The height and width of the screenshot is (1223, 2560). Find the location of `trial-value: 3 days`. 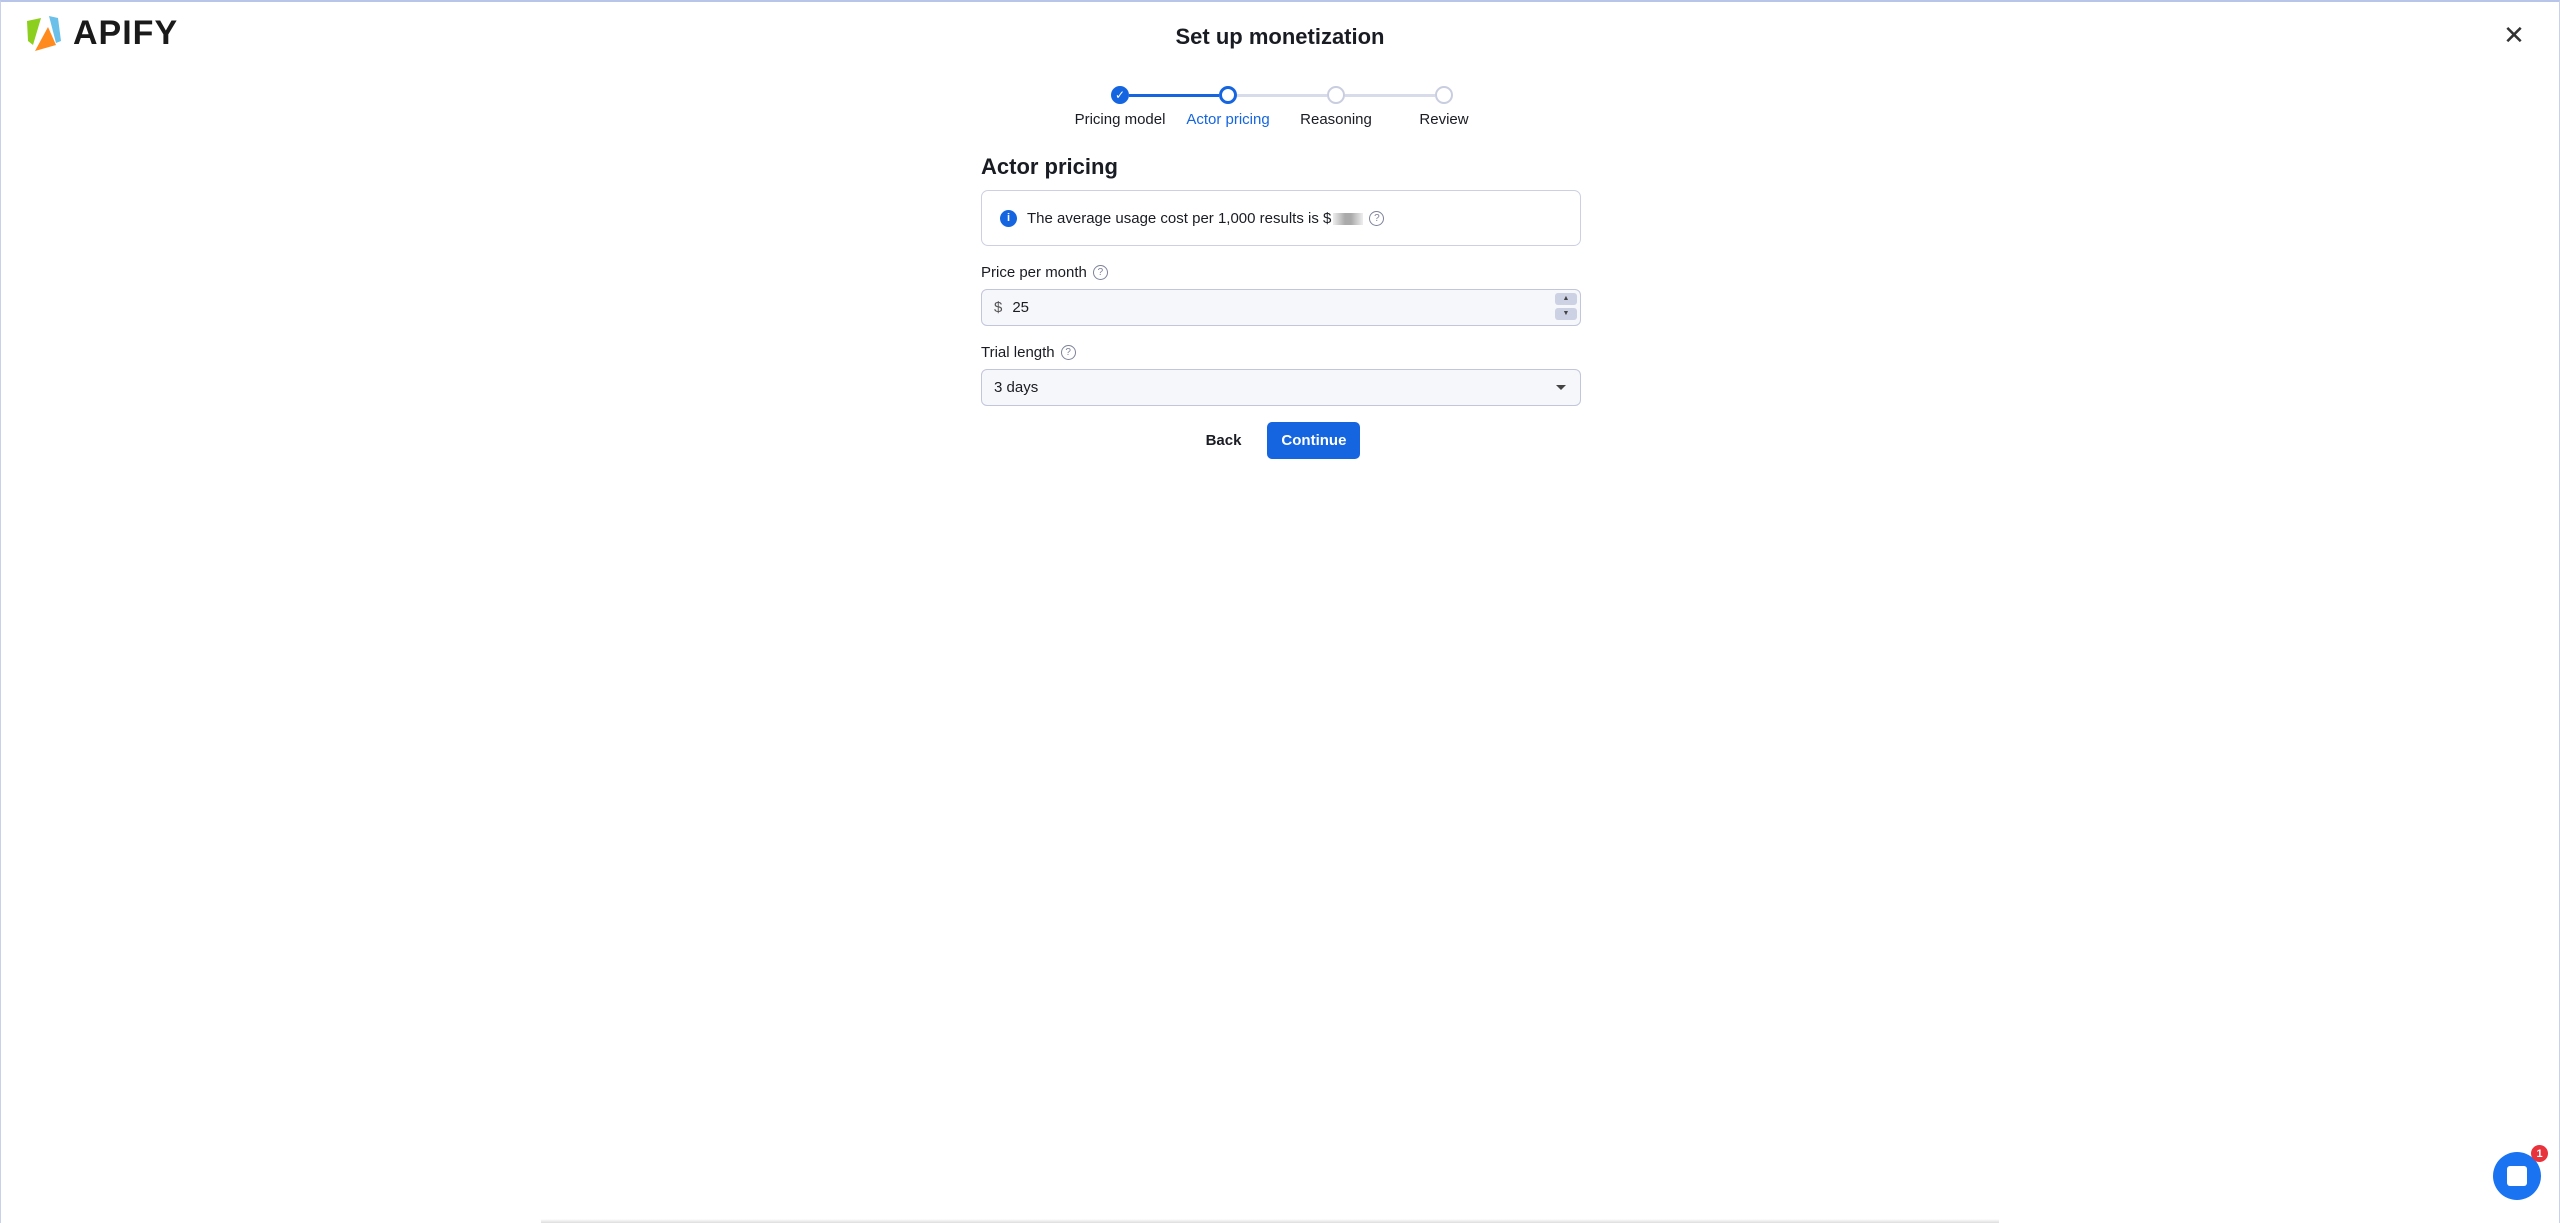

trial-value: 3 days is located at coordinates (1016, 387).